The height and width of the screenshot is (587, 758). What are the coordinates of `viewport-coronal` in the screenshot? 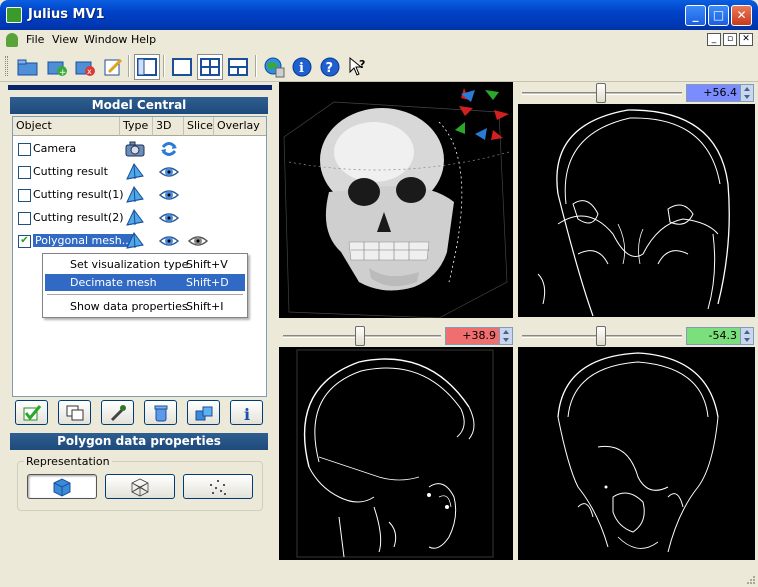 It's located at (636, 210).